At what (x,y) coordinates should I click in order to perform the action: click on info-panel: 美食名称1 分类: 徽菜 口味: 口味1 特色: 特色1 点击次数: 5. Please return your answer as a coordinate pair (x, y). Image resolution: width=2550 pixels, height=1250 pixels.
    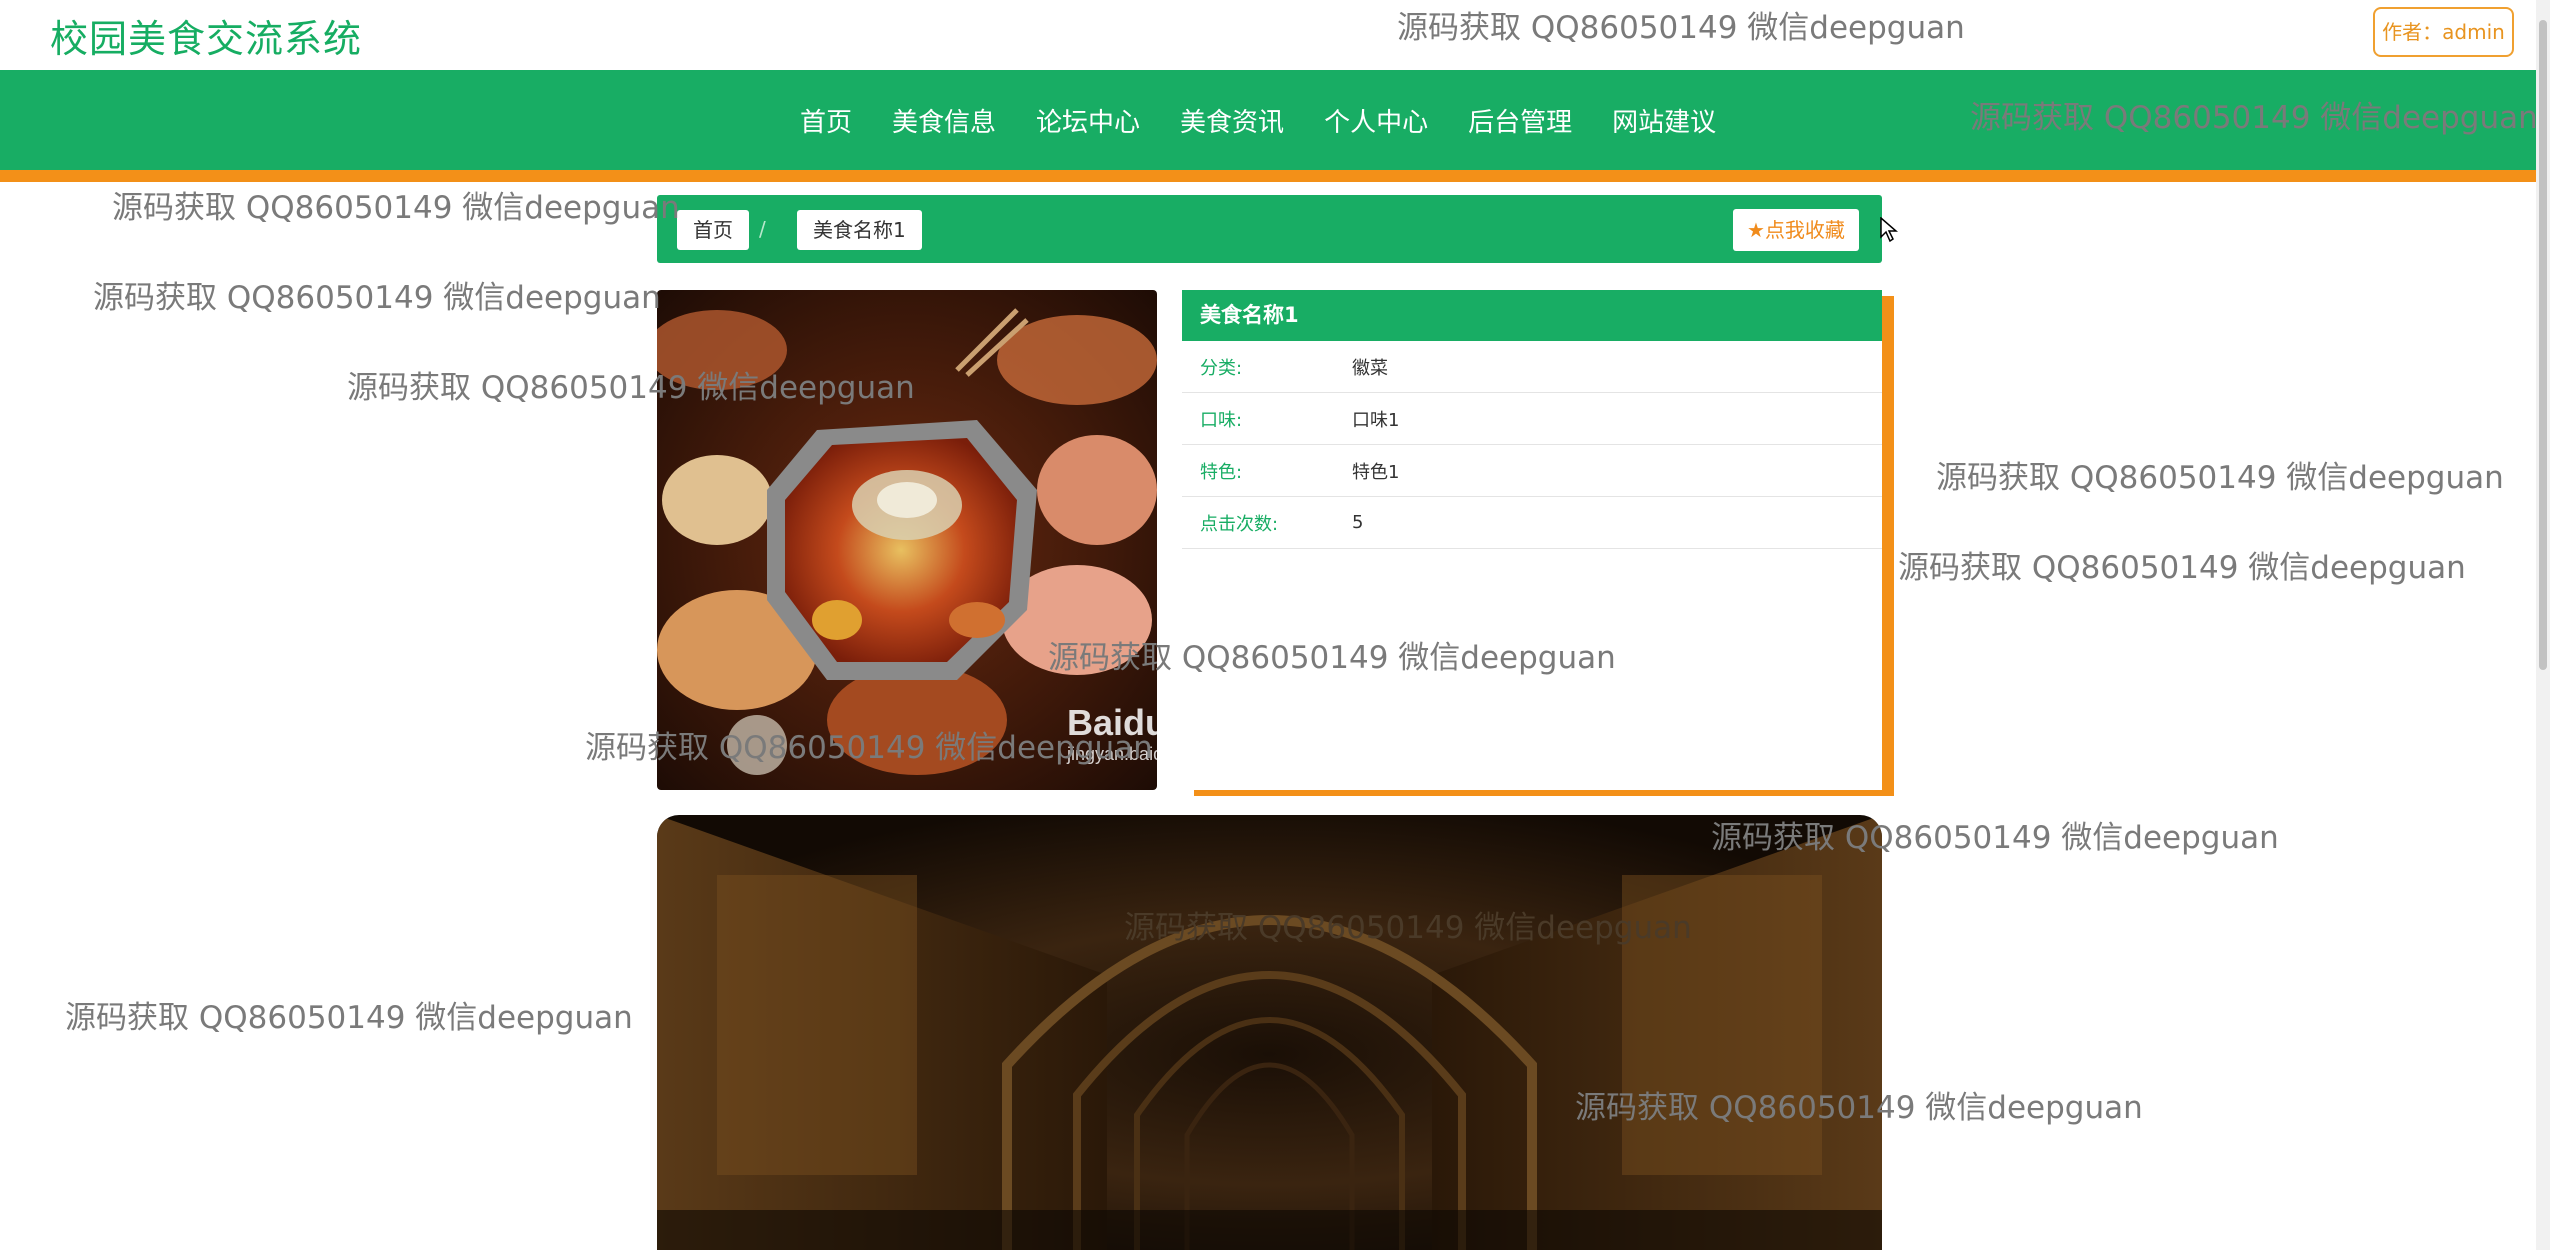
    Looking at the image, I should click on (1532, 540).